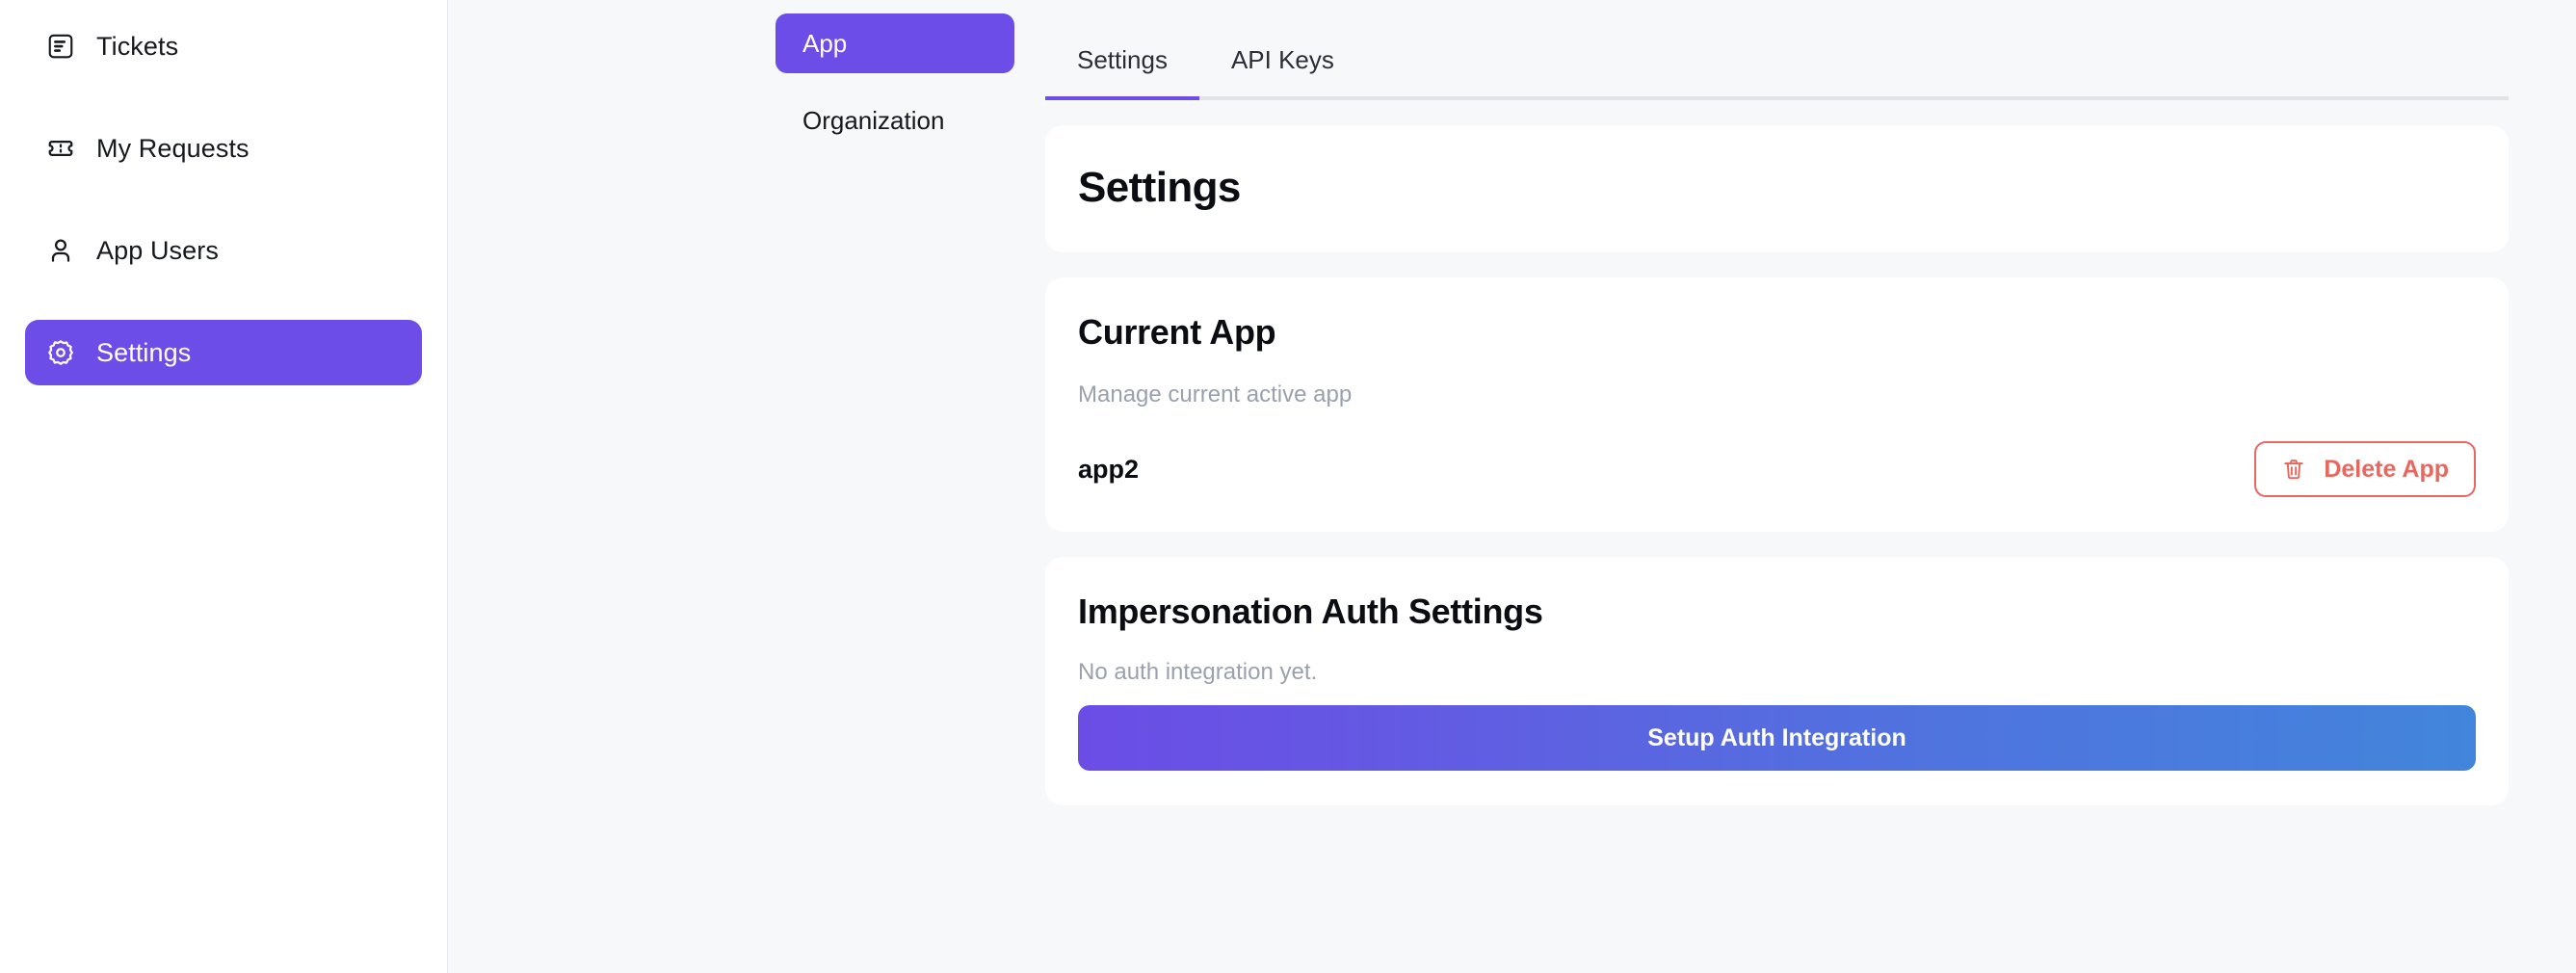  Describe the element at coordinates (1215, 394) in the screenshot. I see `current-app-subtitle: Manage current active app` at that location.